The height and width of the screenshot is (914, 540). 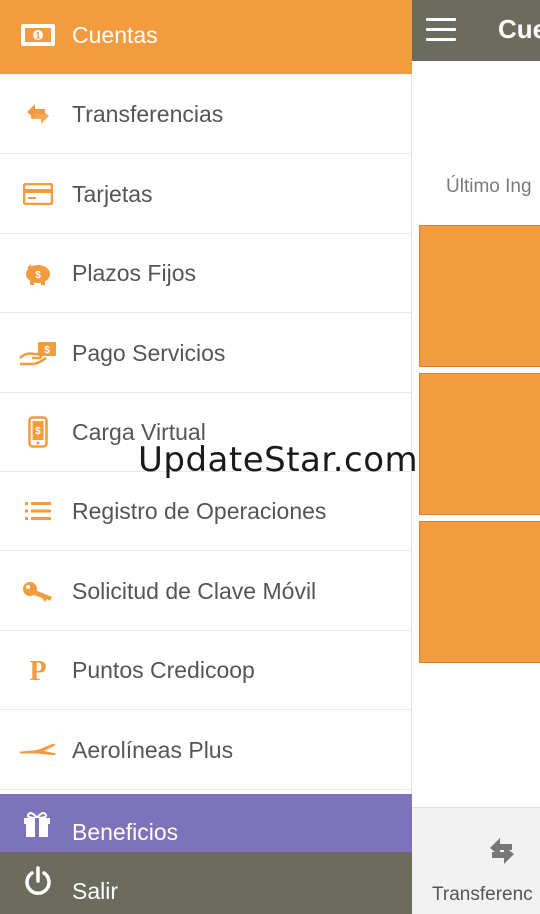 I want to click on hamburger-menu-icon, so click(x=441, y=30).